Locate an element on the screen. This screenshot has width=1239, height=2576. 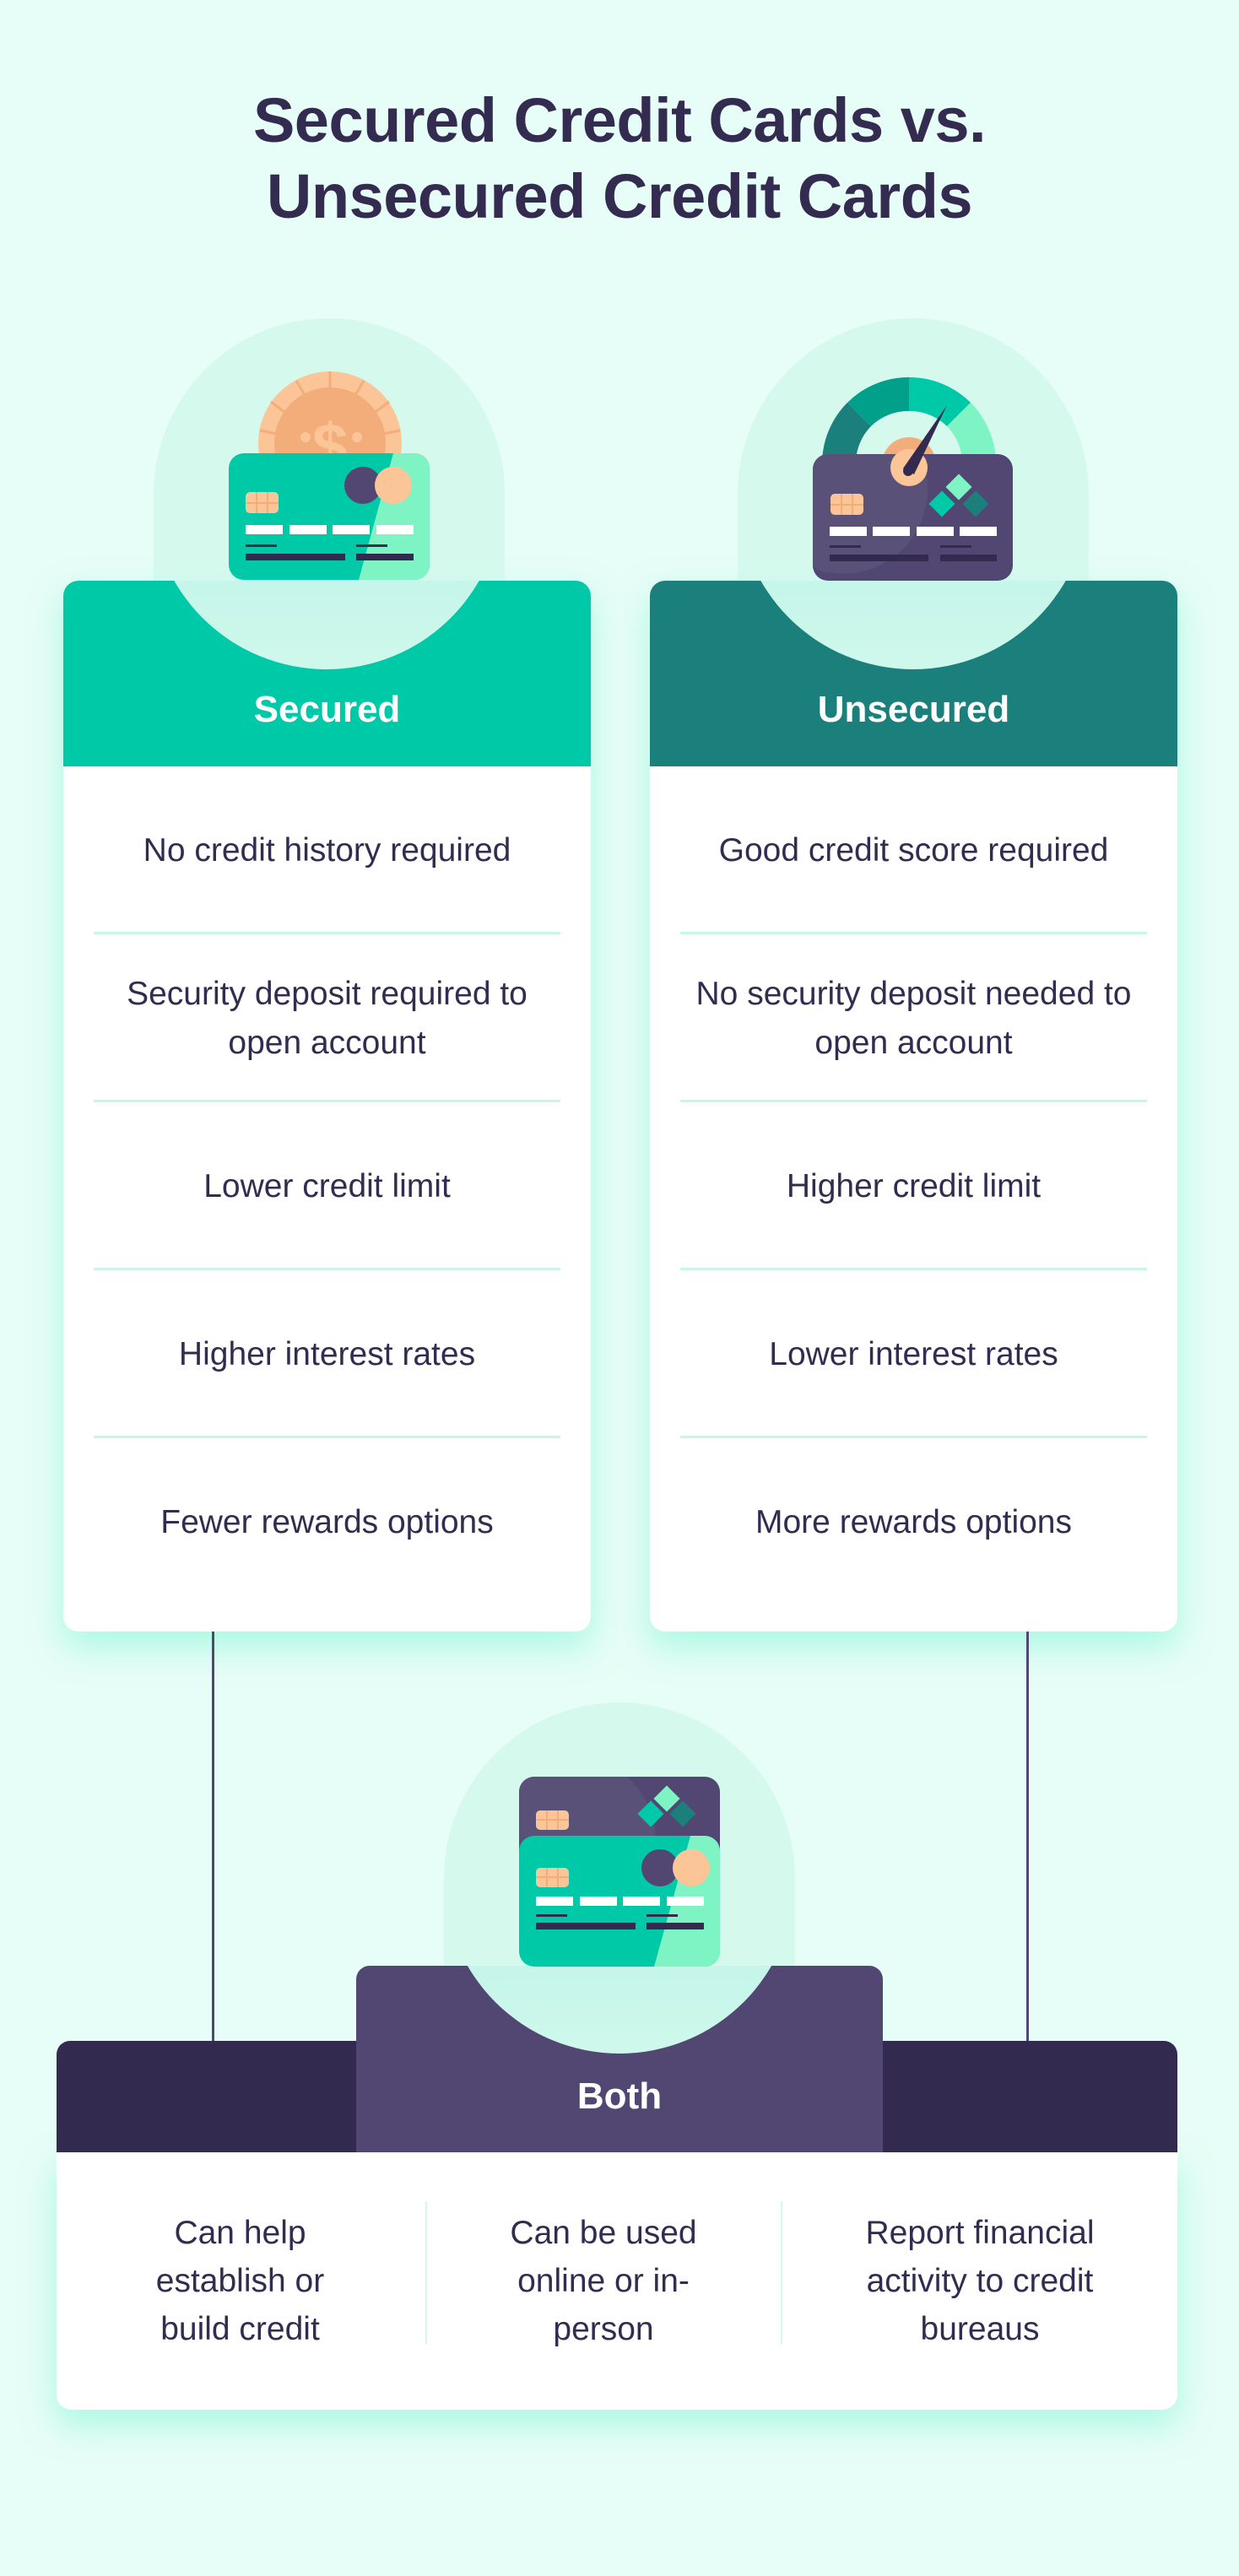
both-header: Both is located at coordinates (619, 2059).